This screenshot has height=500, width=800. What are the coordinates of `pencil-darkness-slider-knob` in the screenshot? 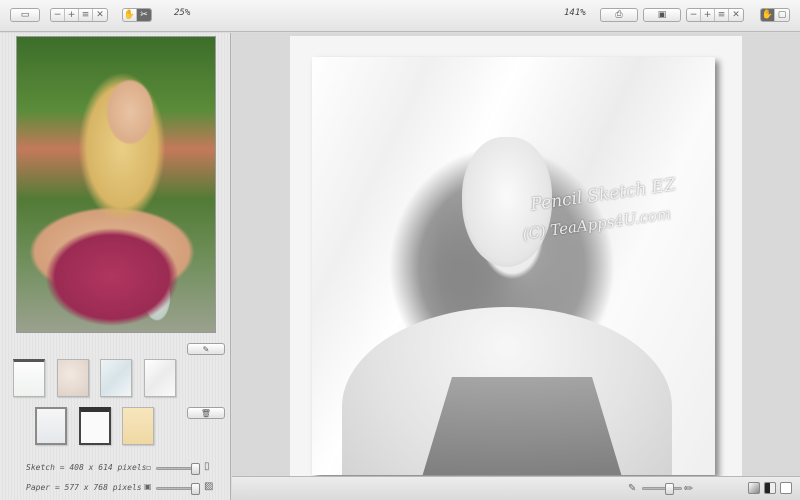 It's located at (669, 489).